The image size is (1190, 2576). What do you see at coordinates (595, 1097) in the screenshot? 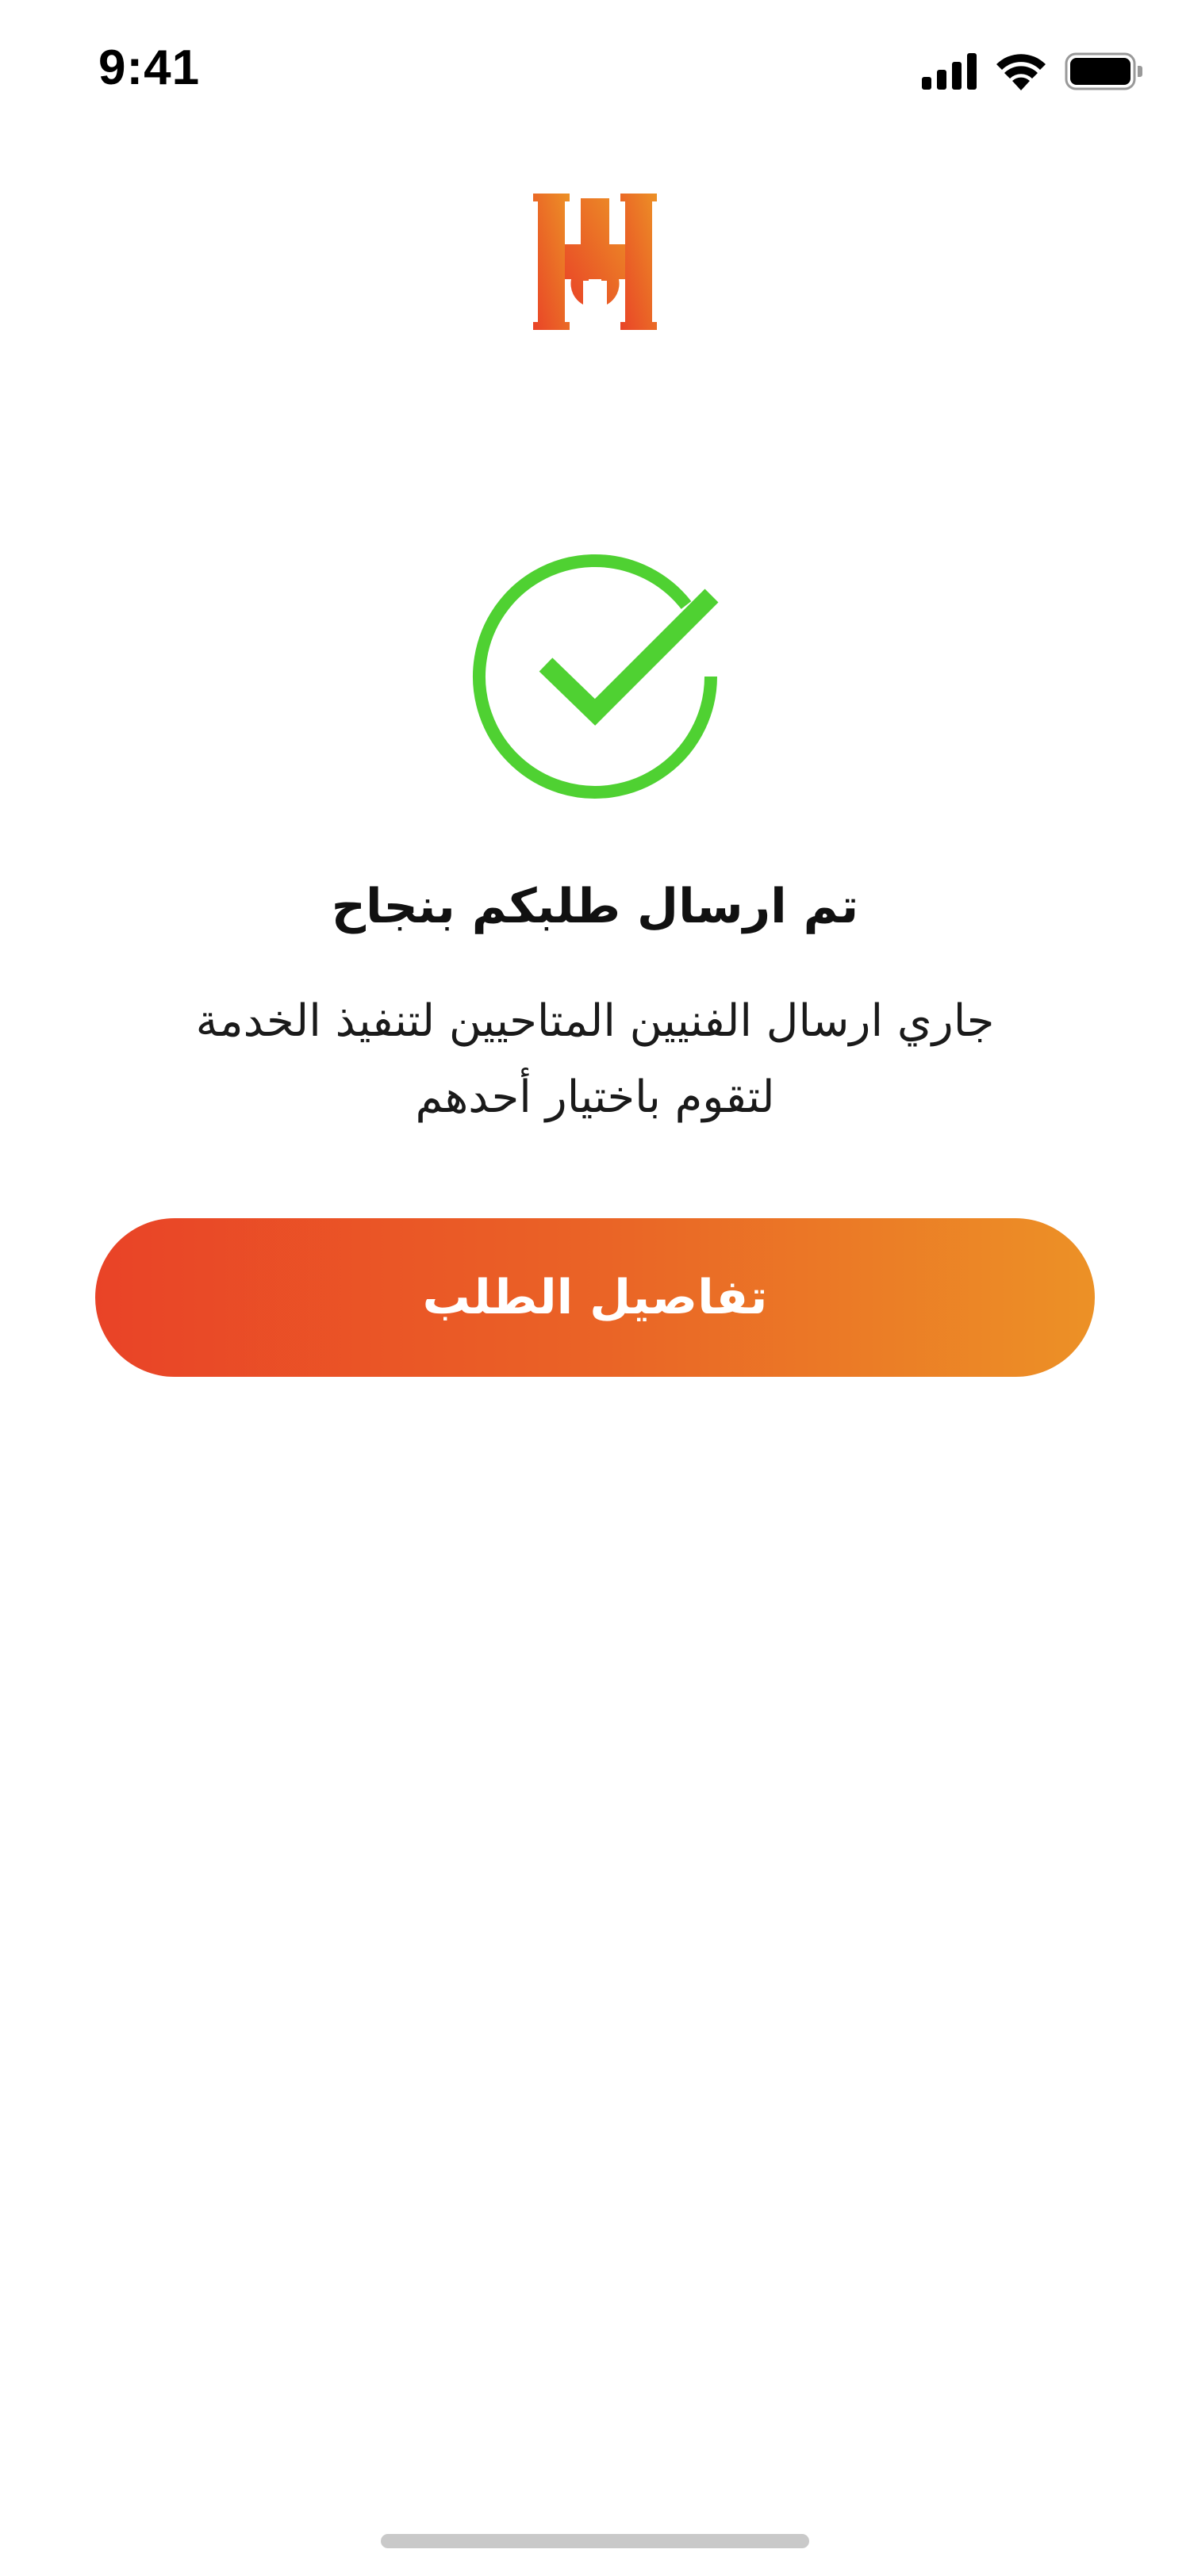
I see `success-message-line-2: لتقوم باختيار أحدهم` at bounding box center [595, 1097].